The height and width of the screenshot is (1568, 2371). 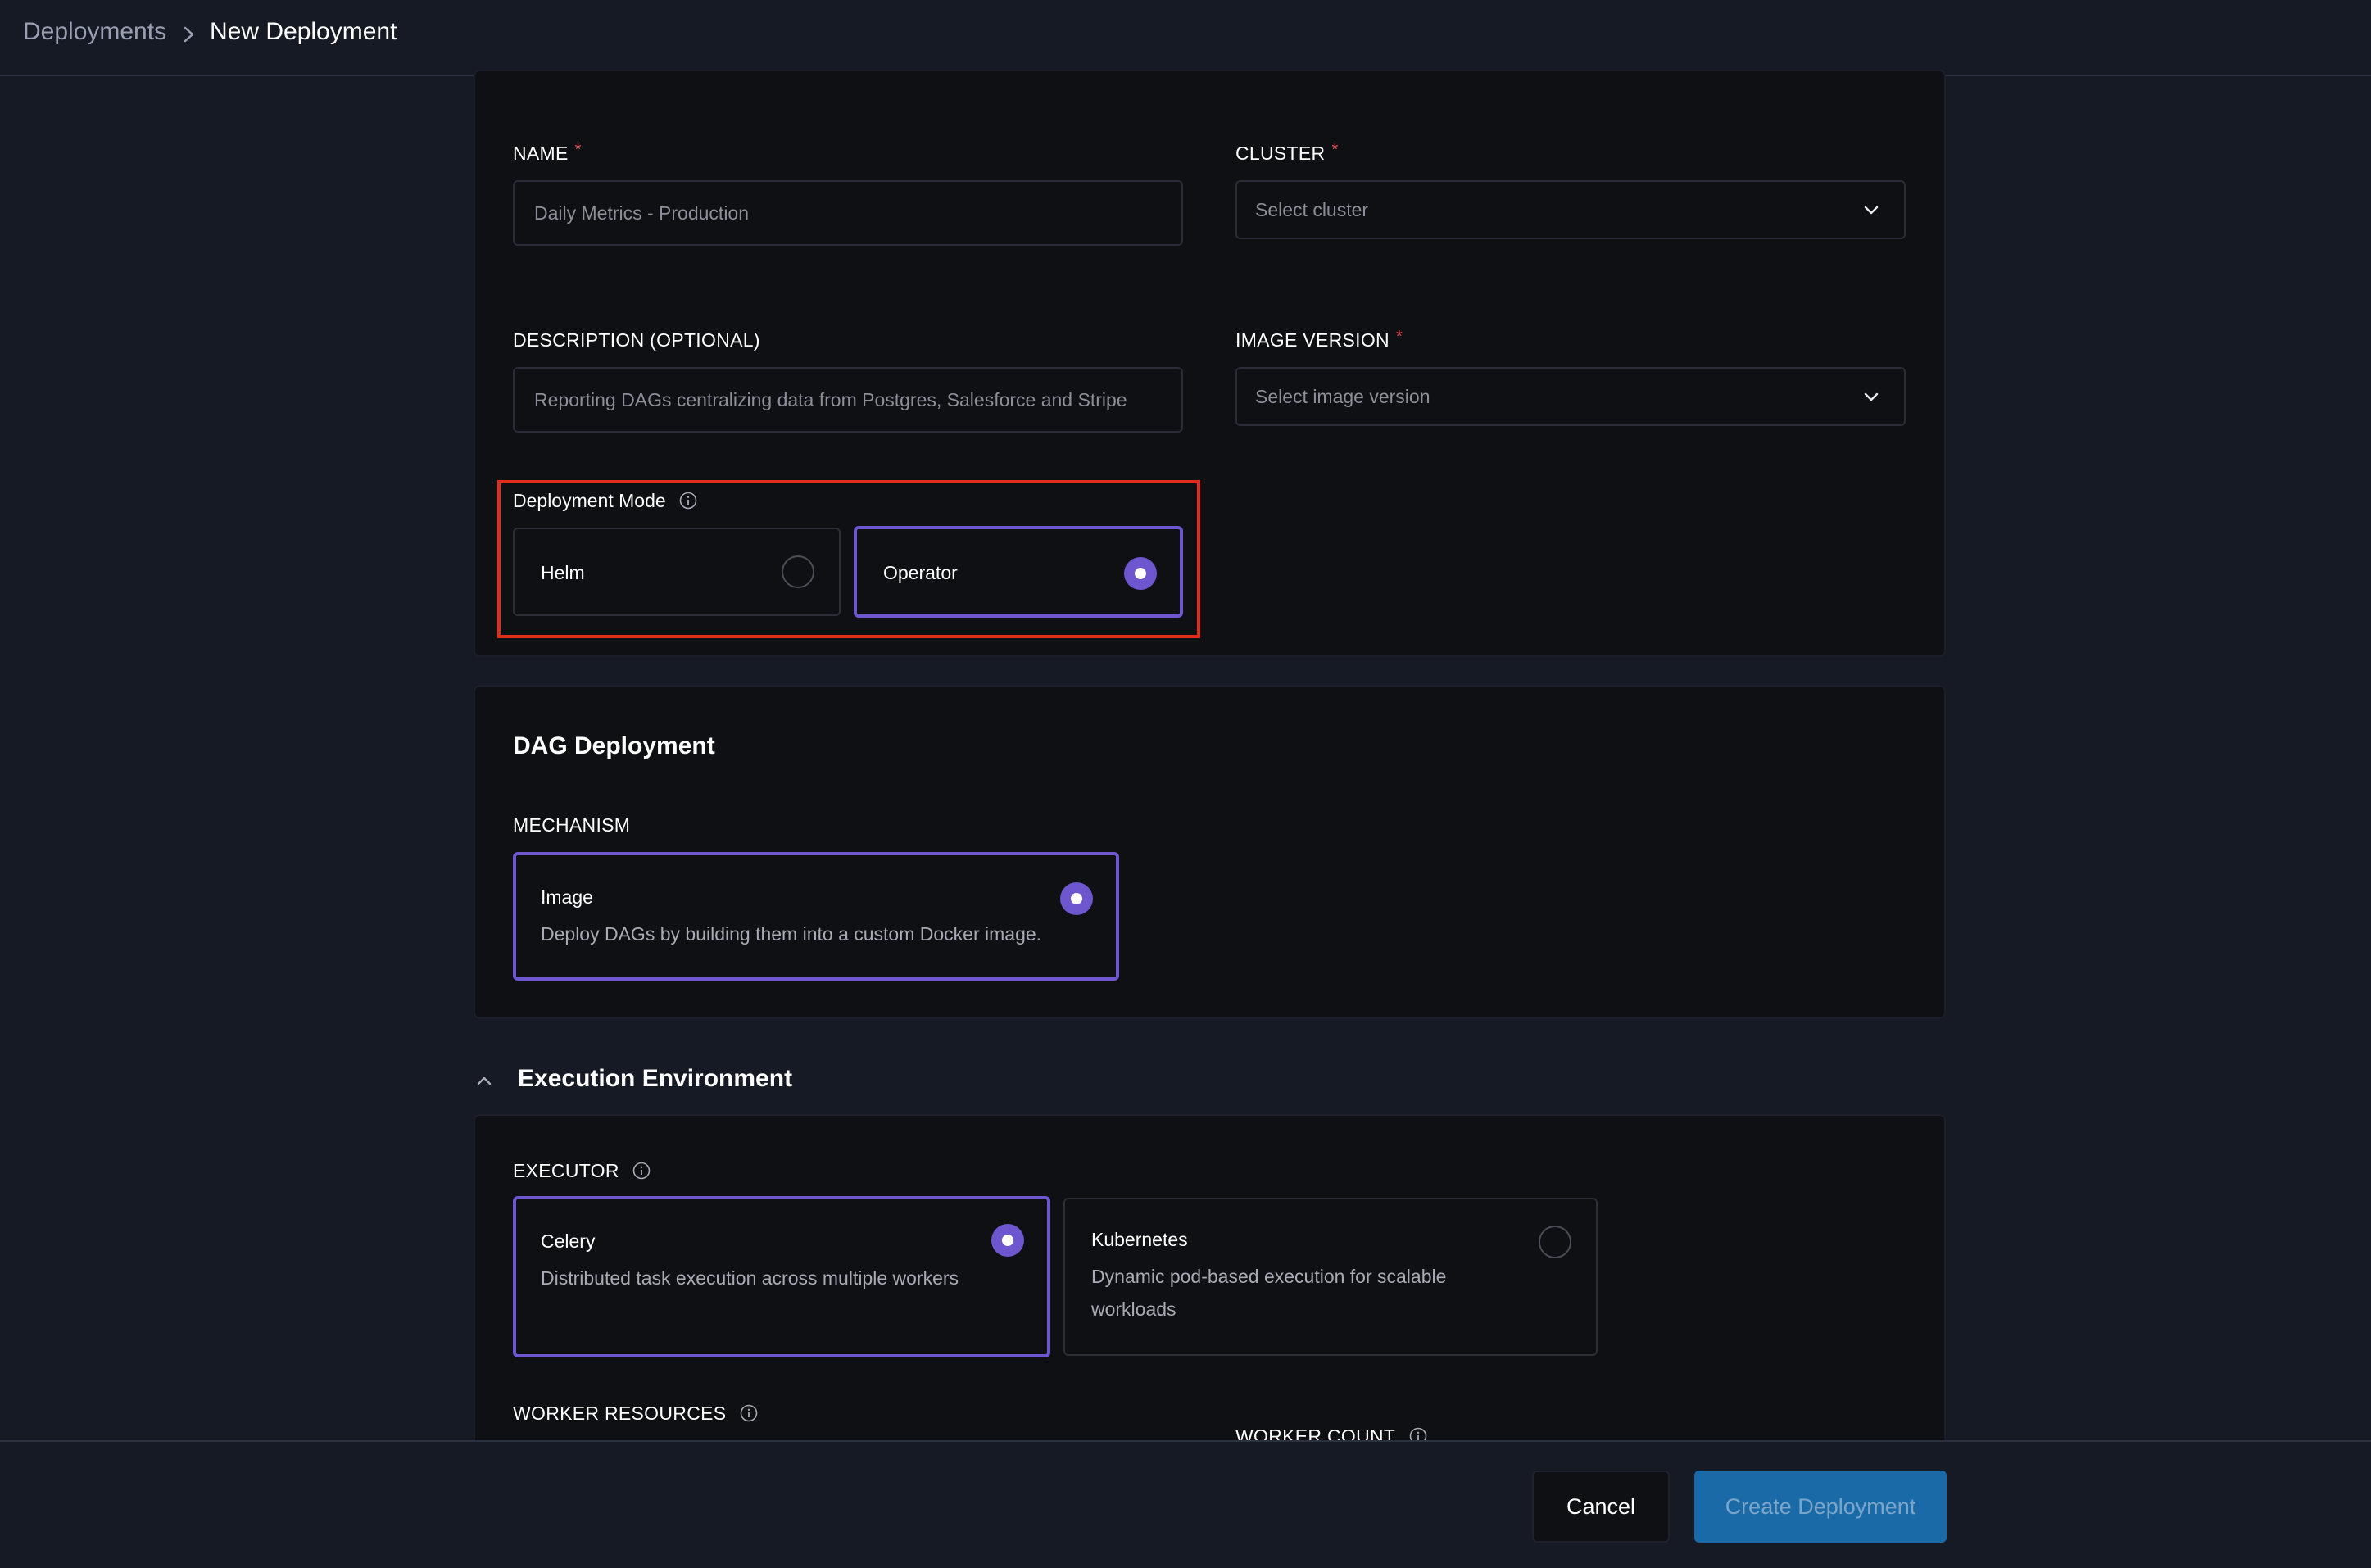 What do you see at coordinates (1571, 396) in the screenshot?
I see `image-version-select: Select image version` at bounding box center [1571, 396].